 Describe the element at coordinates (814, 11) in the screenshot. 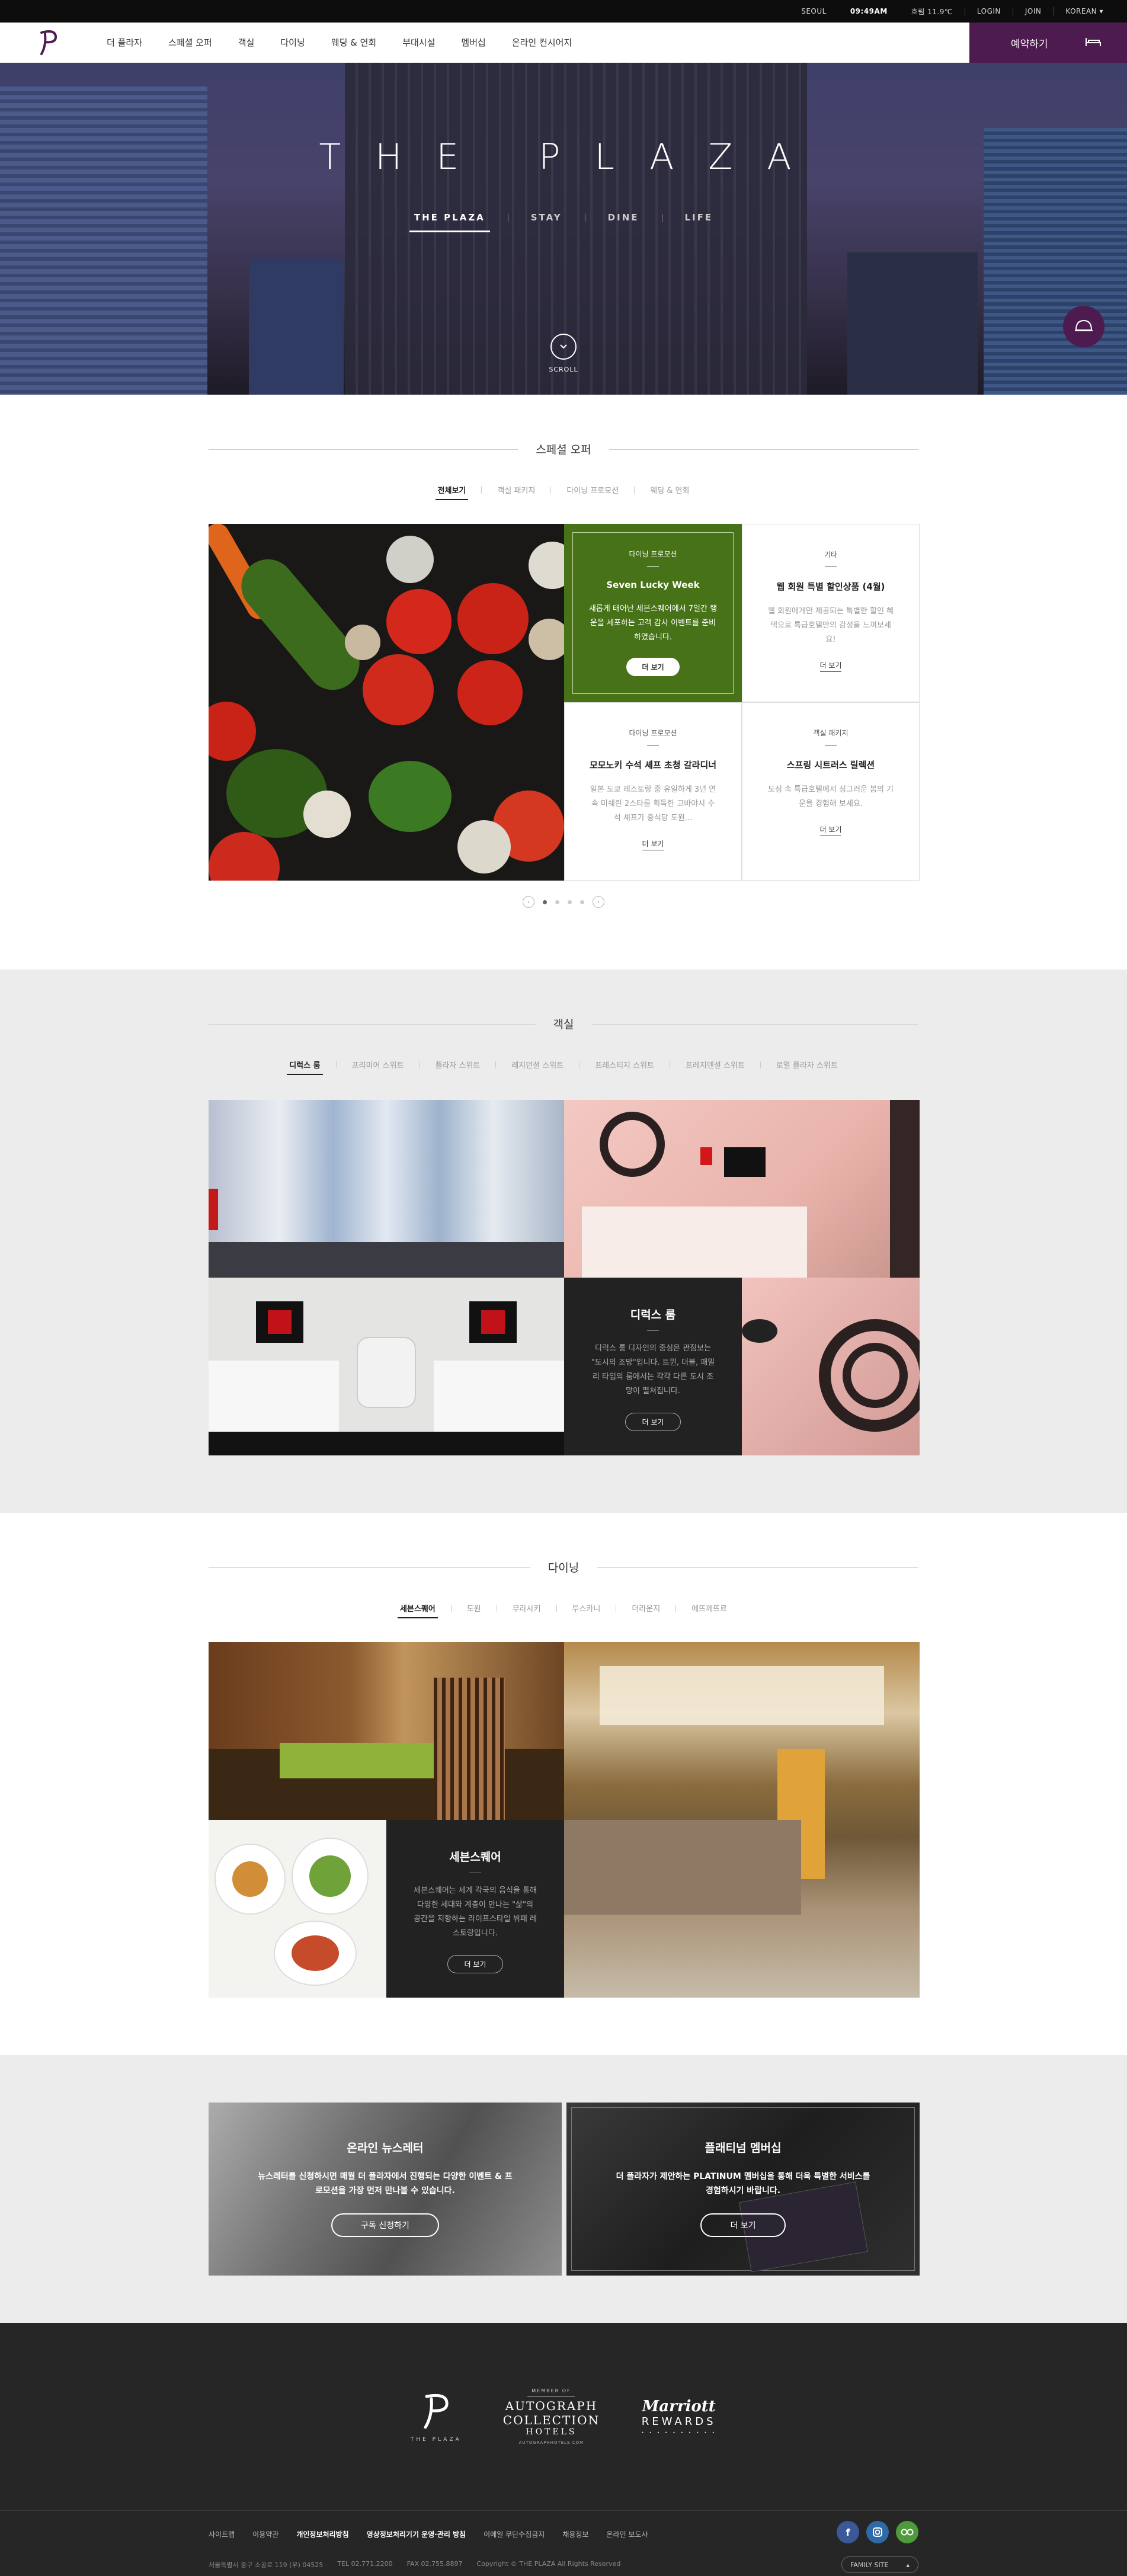

I see `city-label: SEOUL` at that location.